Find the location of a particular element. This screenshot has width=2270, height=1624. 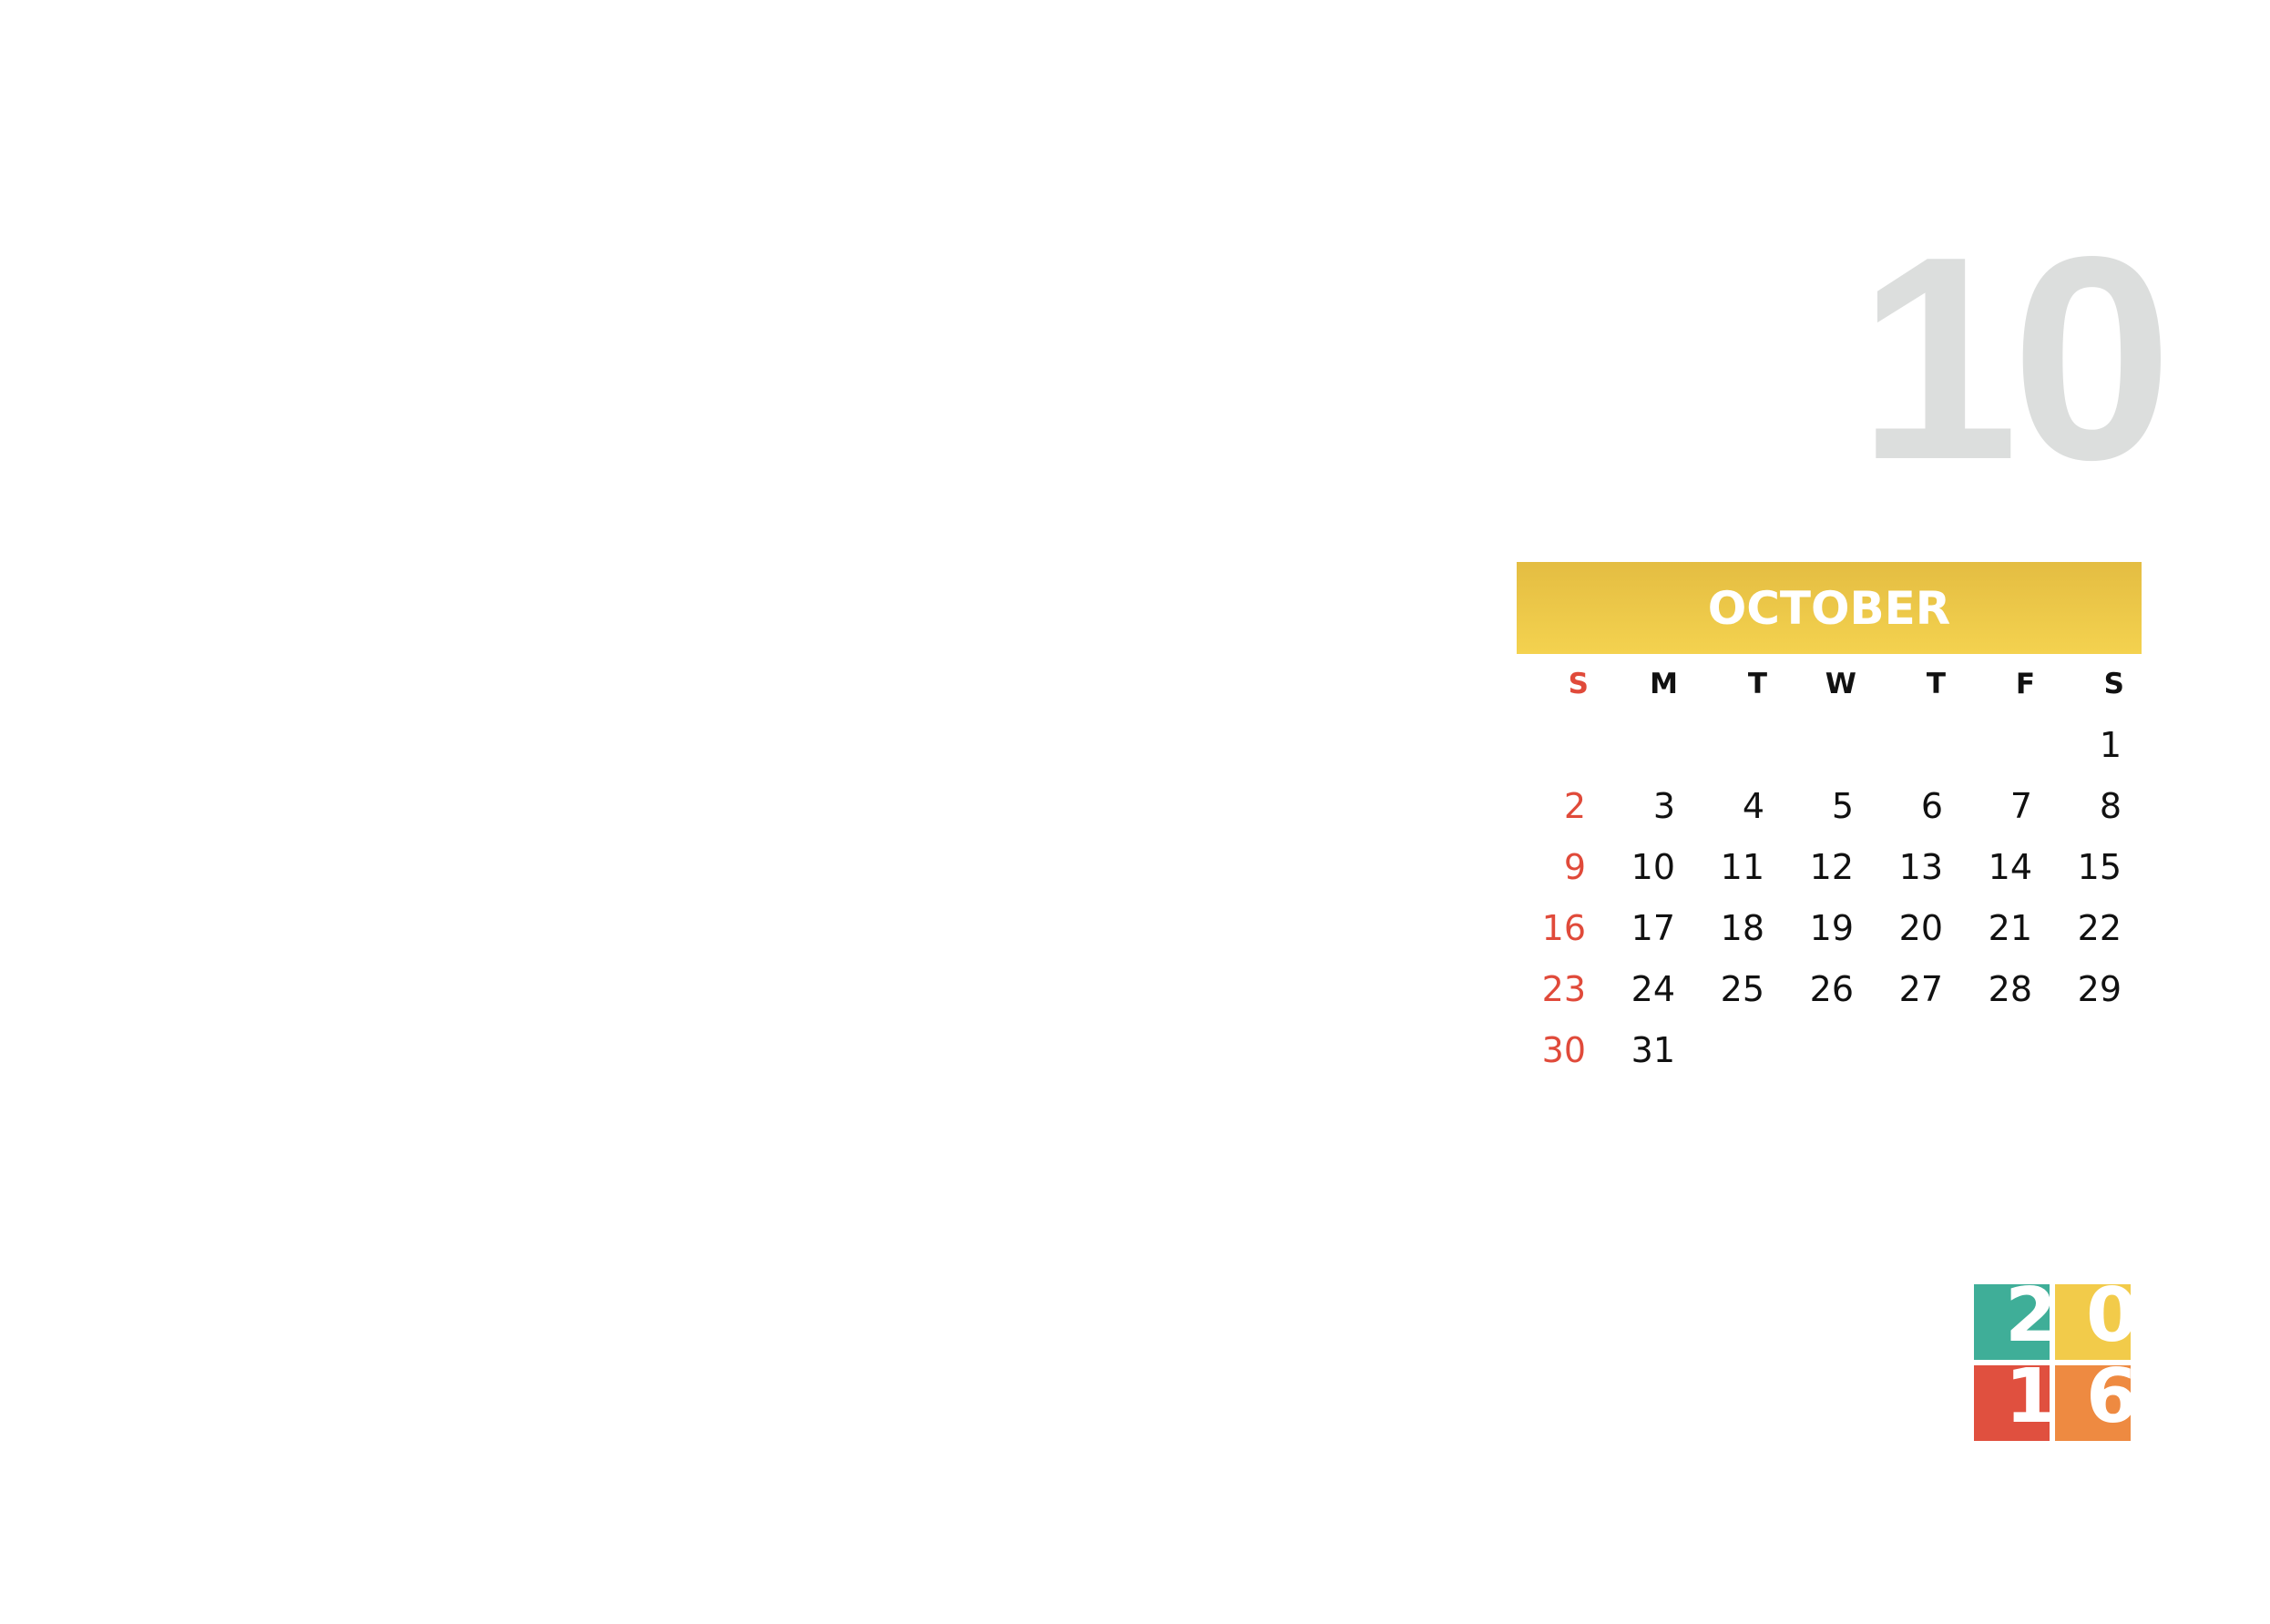

year-tile: 2 is located at coordinates (2012, 1322).